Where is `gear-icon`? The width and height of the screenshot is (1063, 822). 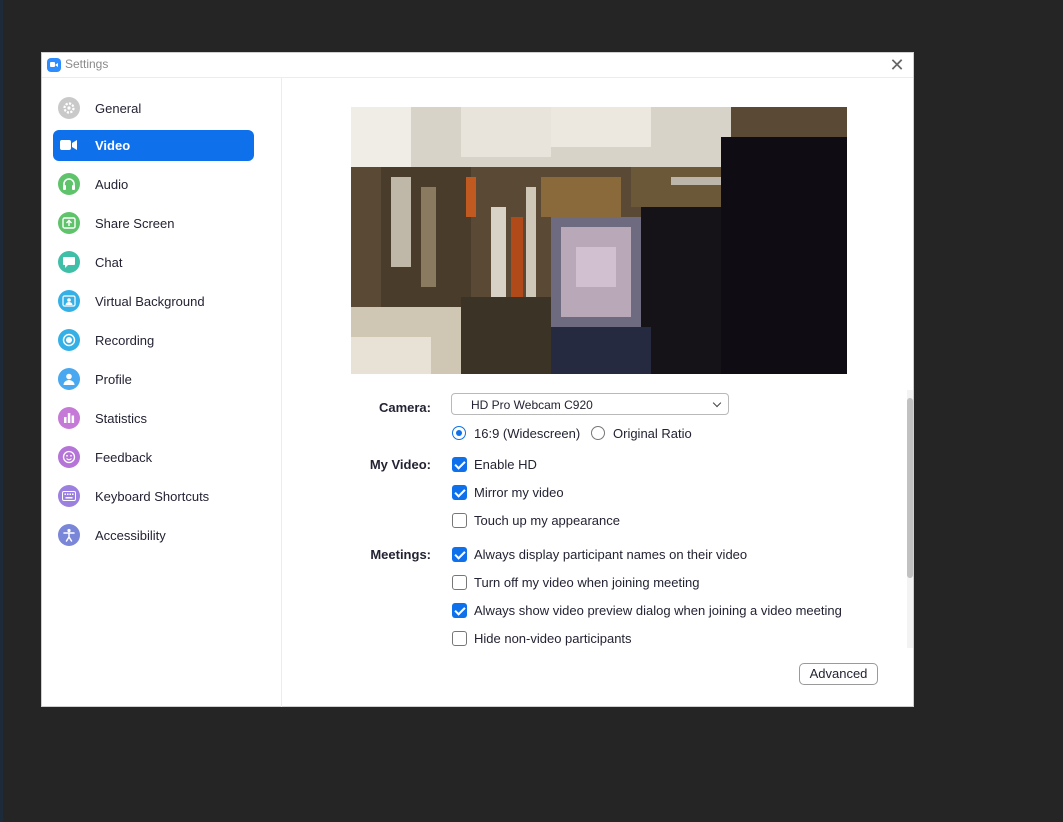 gear-icon is located at coordinates (69, 108).